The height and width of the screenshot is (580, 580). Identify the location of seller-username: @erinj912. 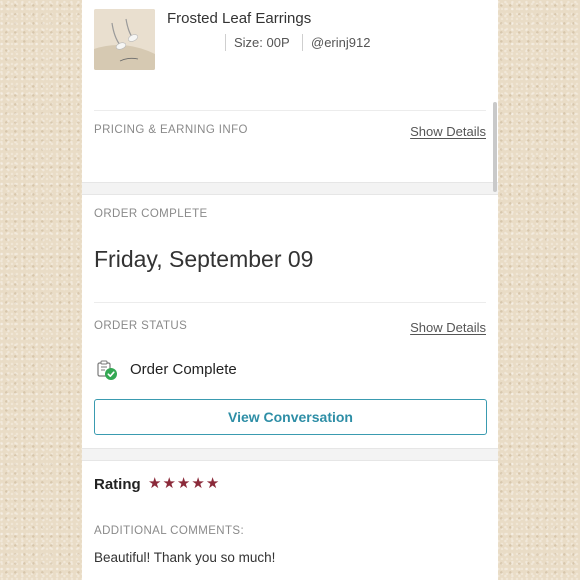
(340, 42).